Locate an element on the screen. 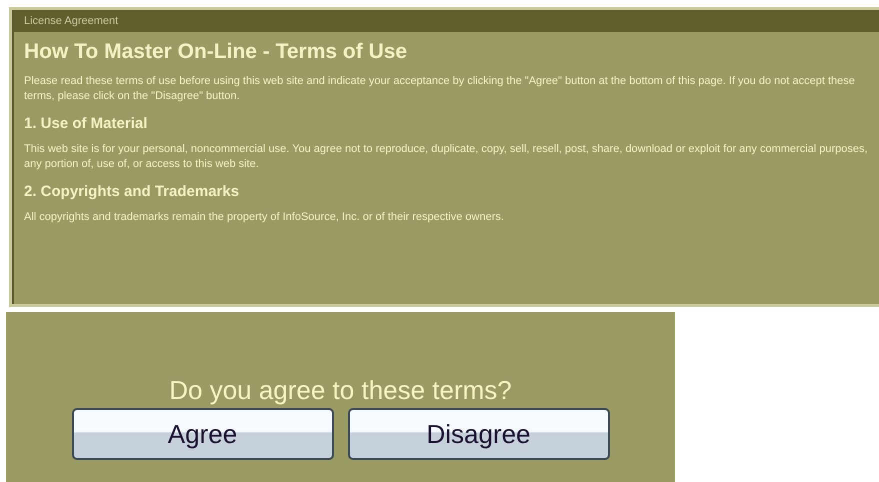 The height and width of the screenshot is (482, 879). section-heading: 1. Use of Material is located at coordinates (86, 124).